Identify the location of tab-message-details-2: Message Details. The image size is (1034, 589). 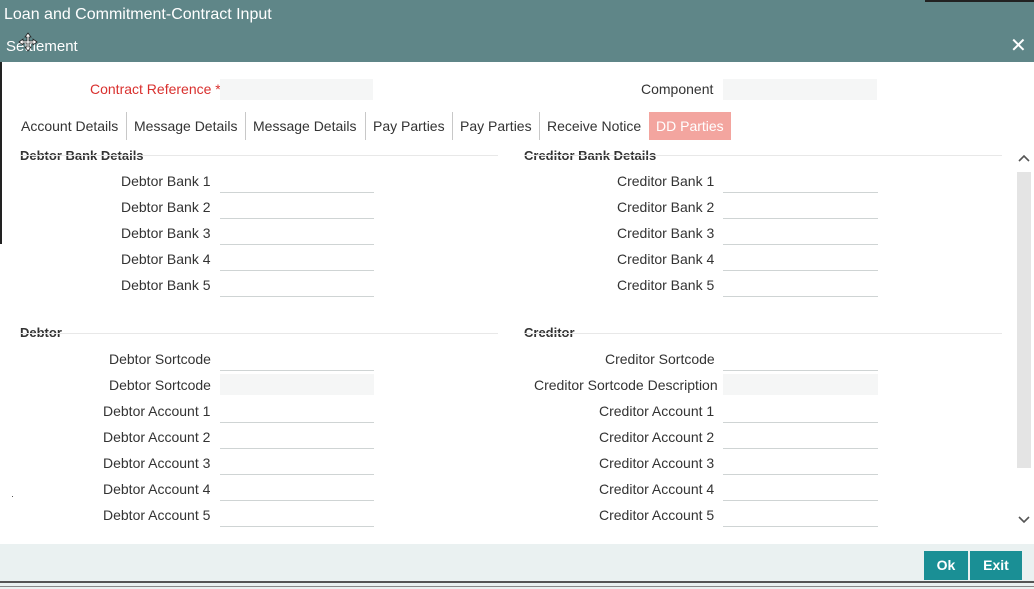
(304, 126).